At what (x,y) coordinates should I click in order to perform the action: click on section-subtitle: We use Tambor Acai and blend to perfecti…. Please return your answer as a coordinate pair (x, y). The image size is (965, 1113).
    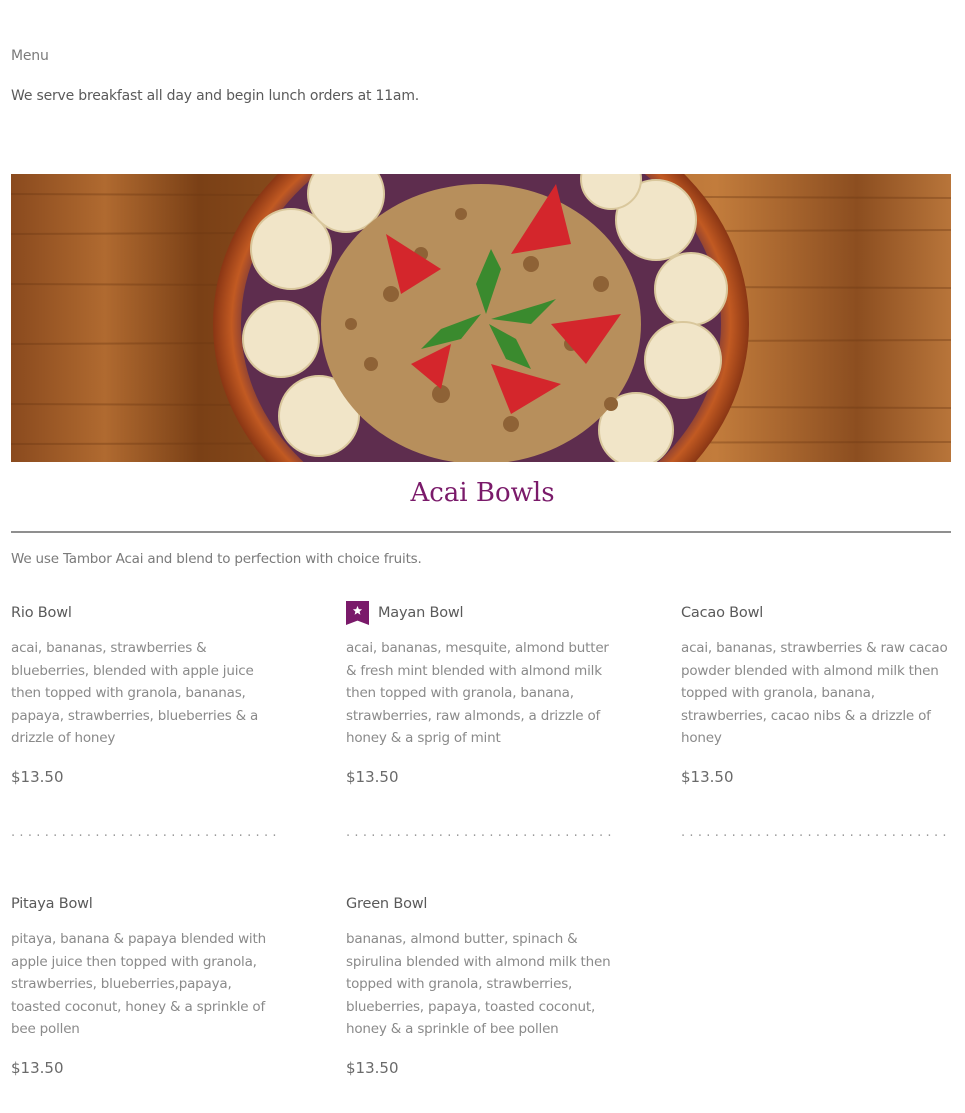
    Looking at the image, I should click on (216, 559).